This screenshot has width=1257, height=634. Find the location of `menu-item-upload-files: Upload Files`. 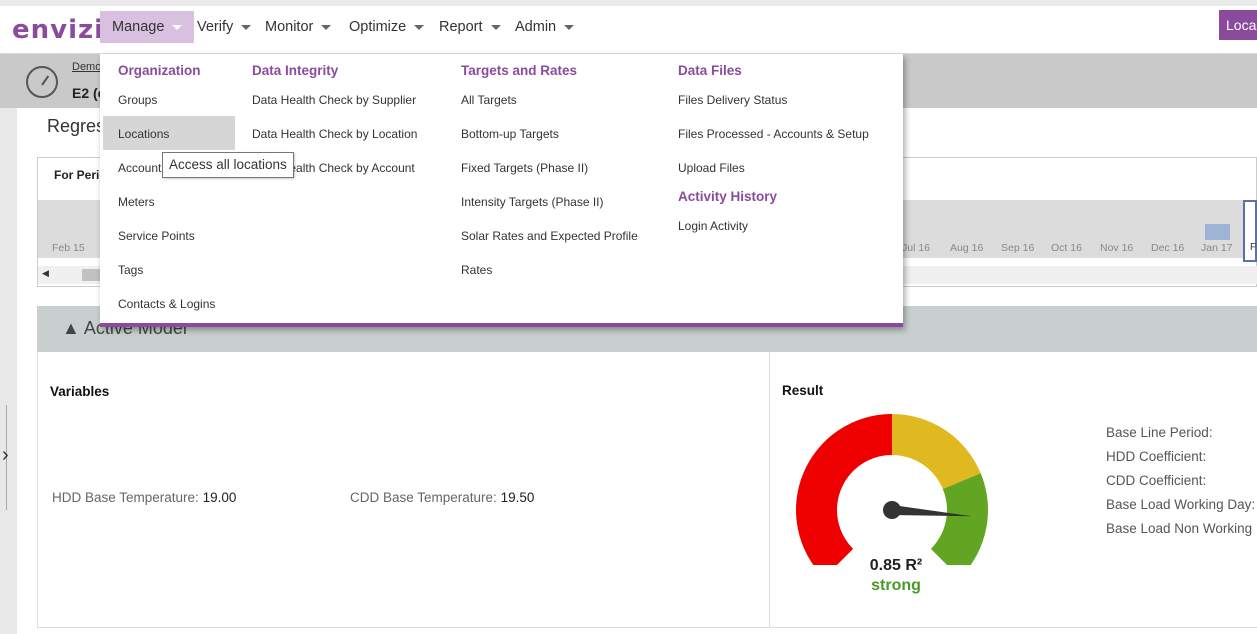

menu-item-upload-files: Upload Files is located at coordinates (711, 168).